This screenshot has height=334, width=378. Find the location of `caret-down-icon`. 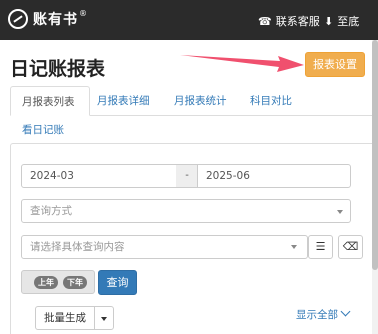

caret-down-icon is located at coordinates (104, 319).